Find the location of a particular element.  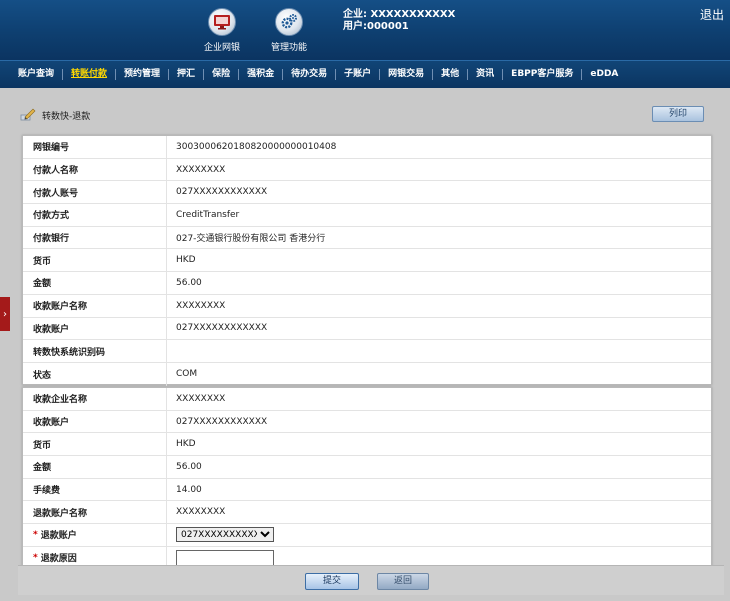

nav-info: 资讯 is located at coordinates (486, 74).